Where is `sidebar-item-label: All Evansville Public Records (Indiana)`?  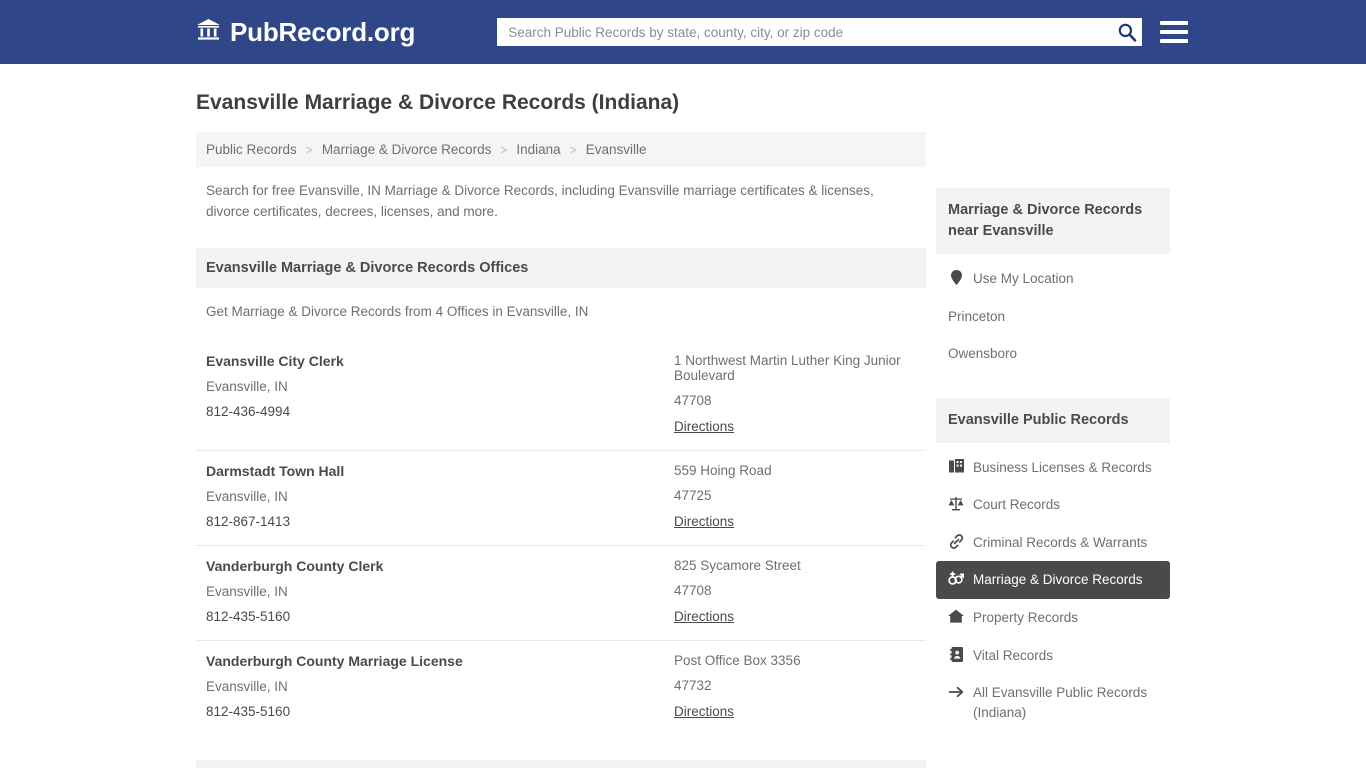
sidebar-item-label: All Evansville Public Records (Indiana) is located at coordinates (1060, 702).